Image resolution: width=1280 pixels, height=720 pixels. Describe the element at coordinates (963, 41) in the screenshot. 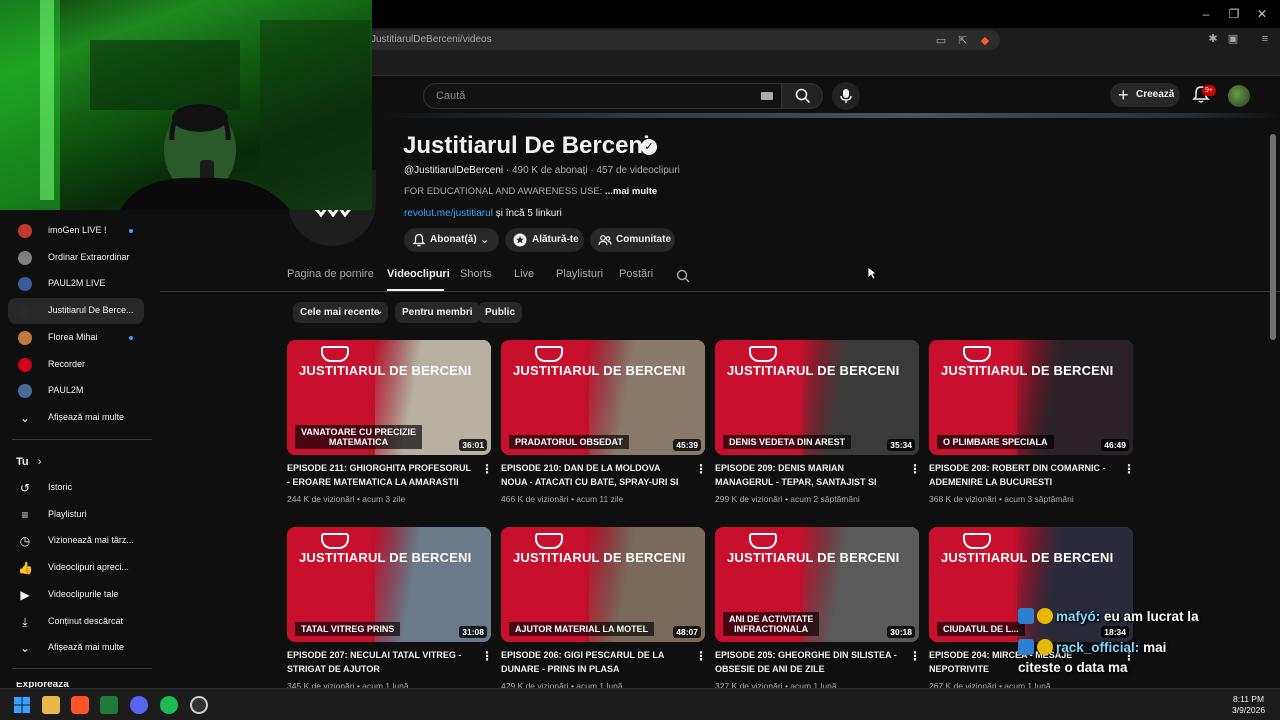

I see `share-icon: ⇱` at that location.